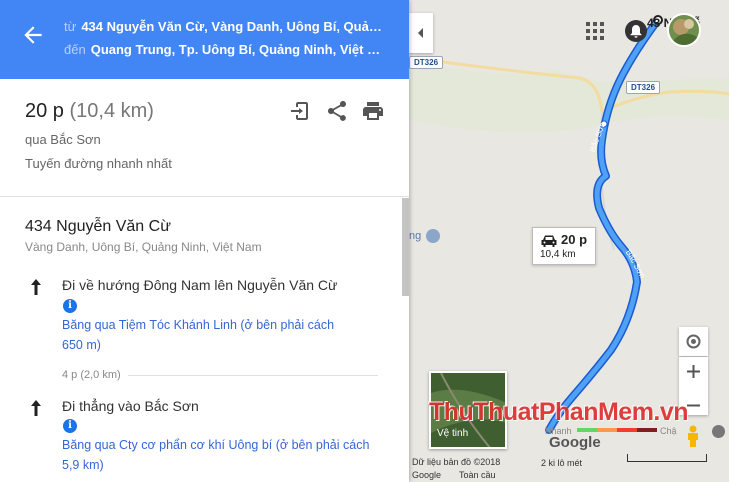 This screenshot has height=482, width=729. Describe the element at coordinates (199, 285) in the screenshot. I see `step-instruction: Đi về hướng Đông Nam lên Nguyễn Văn Cừ` at that location.